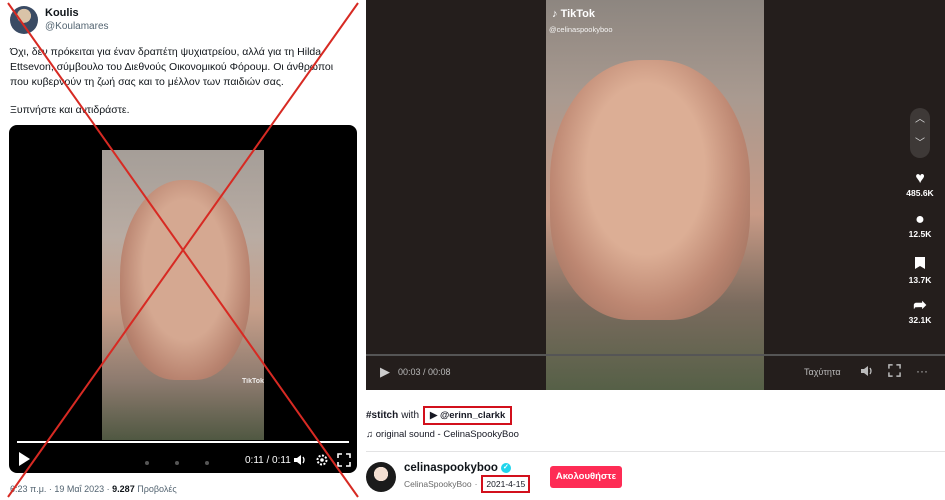  I want to click on video-frame: TikTok, so click(183, 295).